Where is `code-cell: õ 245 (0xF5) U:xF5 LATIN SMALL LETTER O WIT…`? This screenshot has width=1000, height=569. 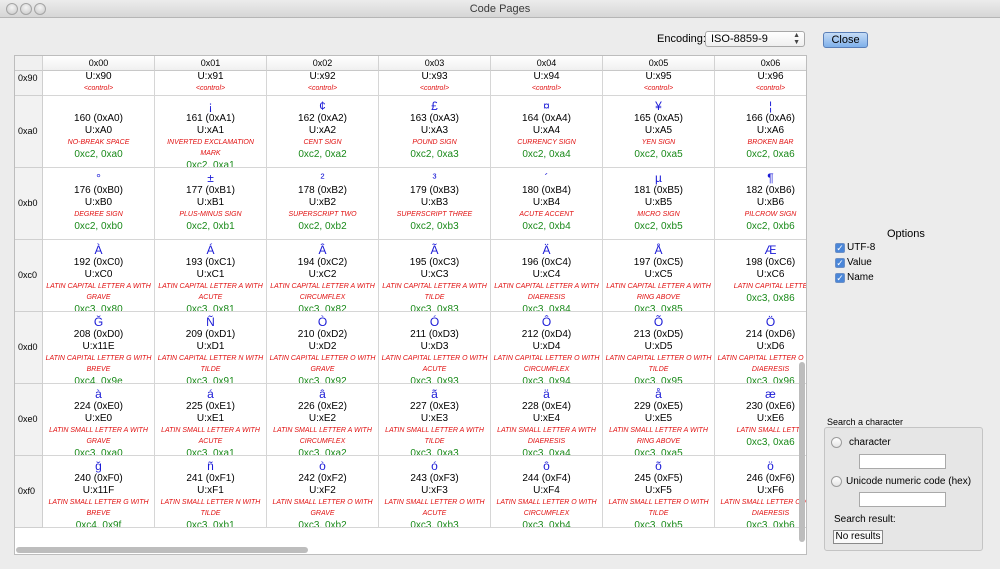
code-cell: õ 245 (0xF5) U:xF5 LATIN SMALL LETTER O WIT… is located at coordinates (659, 492).